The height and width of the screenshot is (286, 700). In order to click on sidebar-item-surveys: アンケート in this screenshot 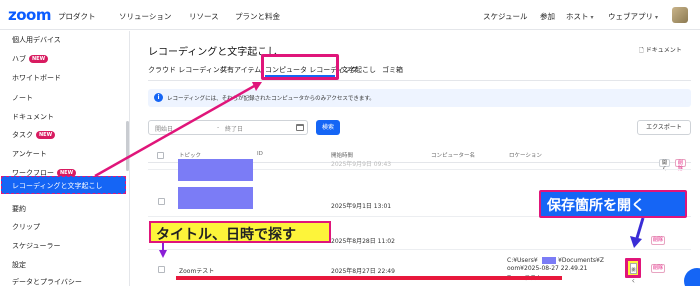, I will do `click(29, 154)`.